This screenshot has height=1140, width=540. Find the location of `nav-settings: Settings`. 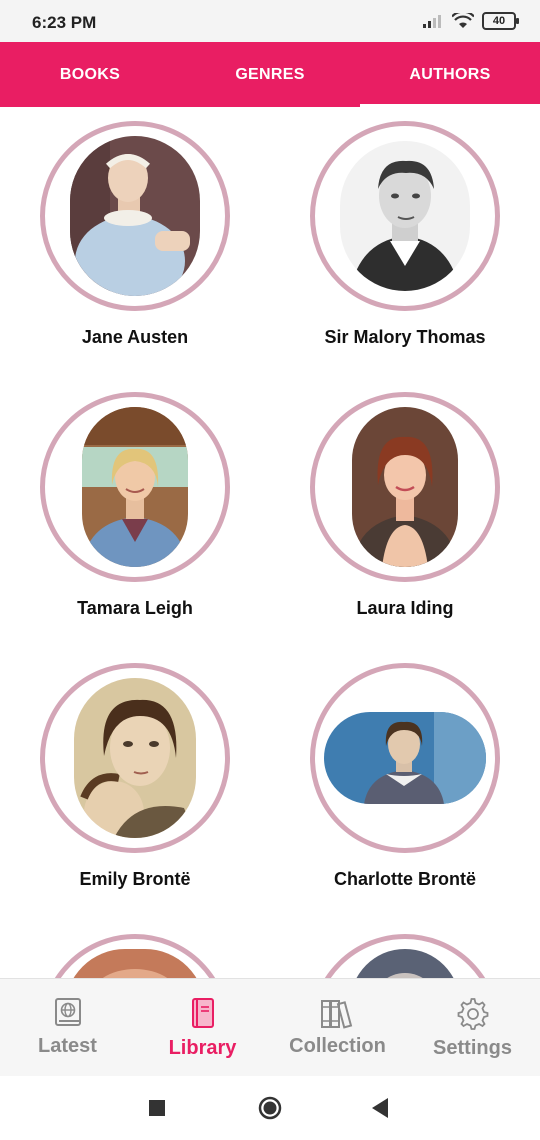

nav-settings: Settings is located at coordinates (472, 1027).